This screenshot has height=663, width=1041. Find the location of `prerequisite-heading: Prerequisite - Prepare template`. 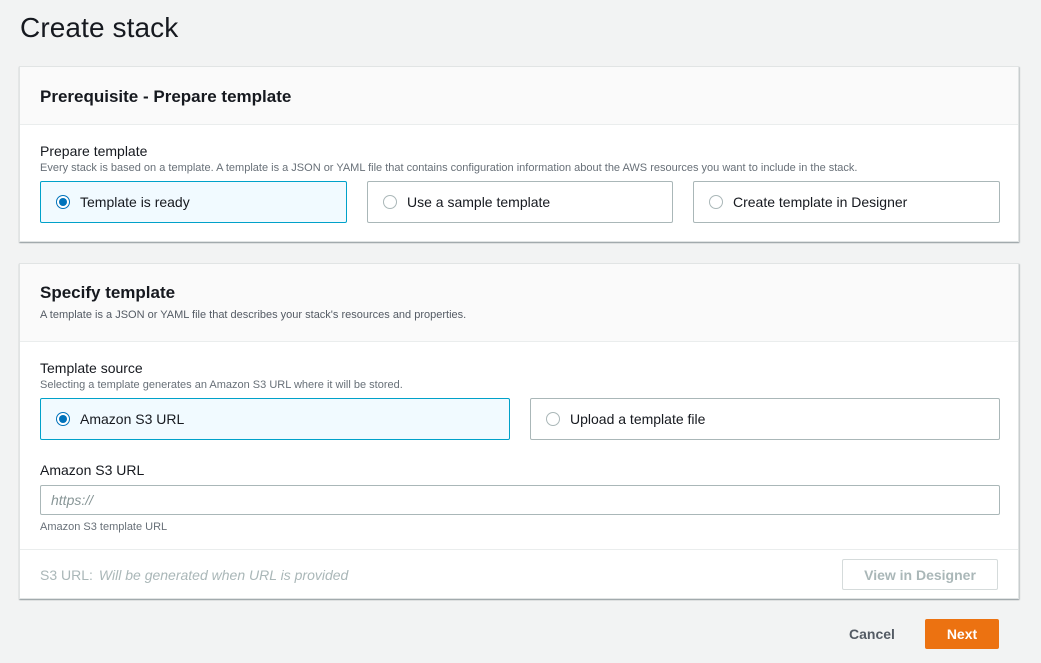

prerequisite-heading: Prerequisite - Prepare template is located at coordinates (166, 96).